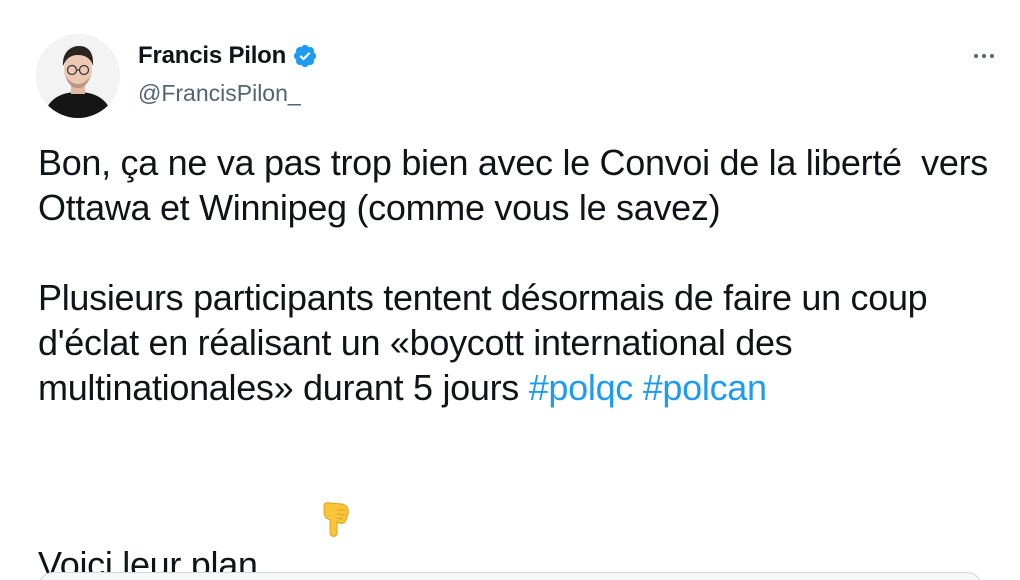 This screenshot has height=580, width=1020. I want to click on hashtag-polqc: #polqc, so click(581, 387).